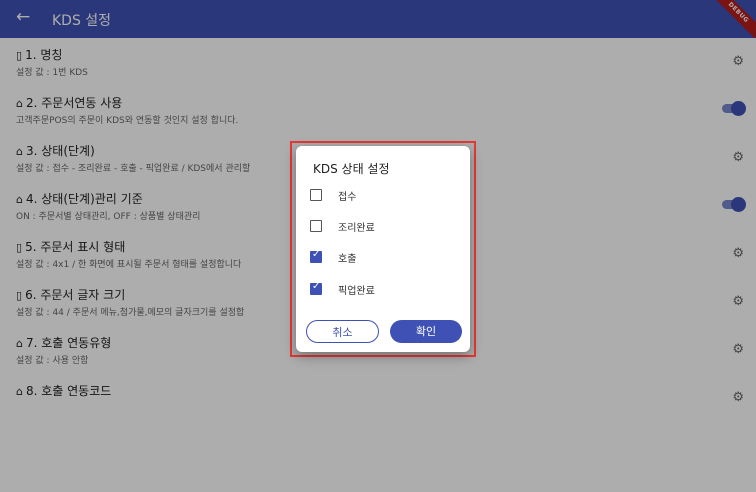 This screenshot has width=756, height=492. What do you see at coordinates (342, 331) in the screenshot?
I see `cancel-button: 취소` at bounding box center [342, 331].